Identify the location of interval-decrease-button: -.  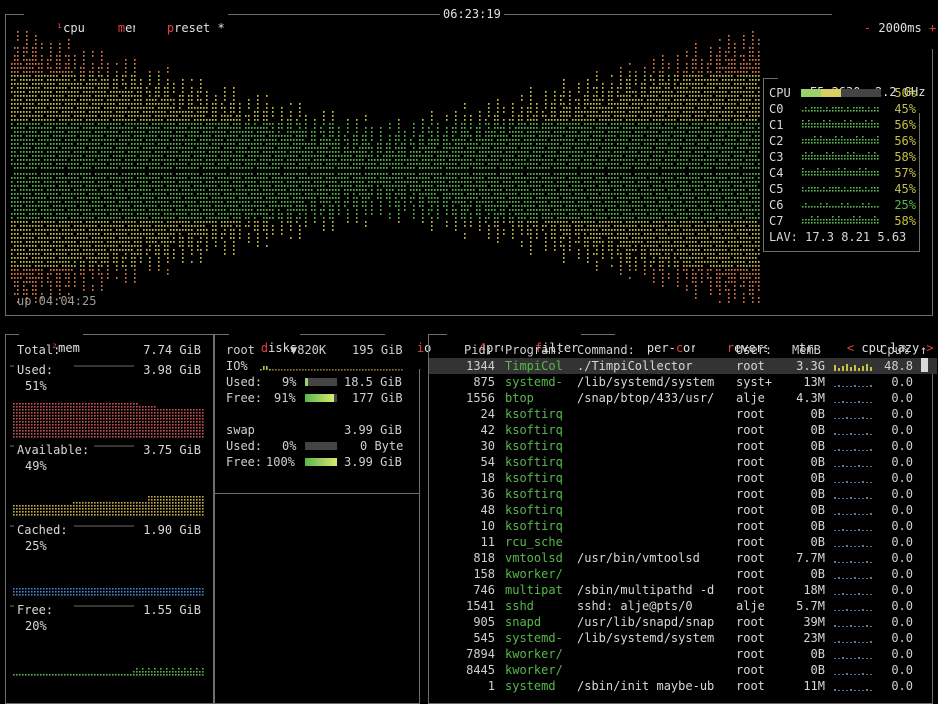
(867, 28).